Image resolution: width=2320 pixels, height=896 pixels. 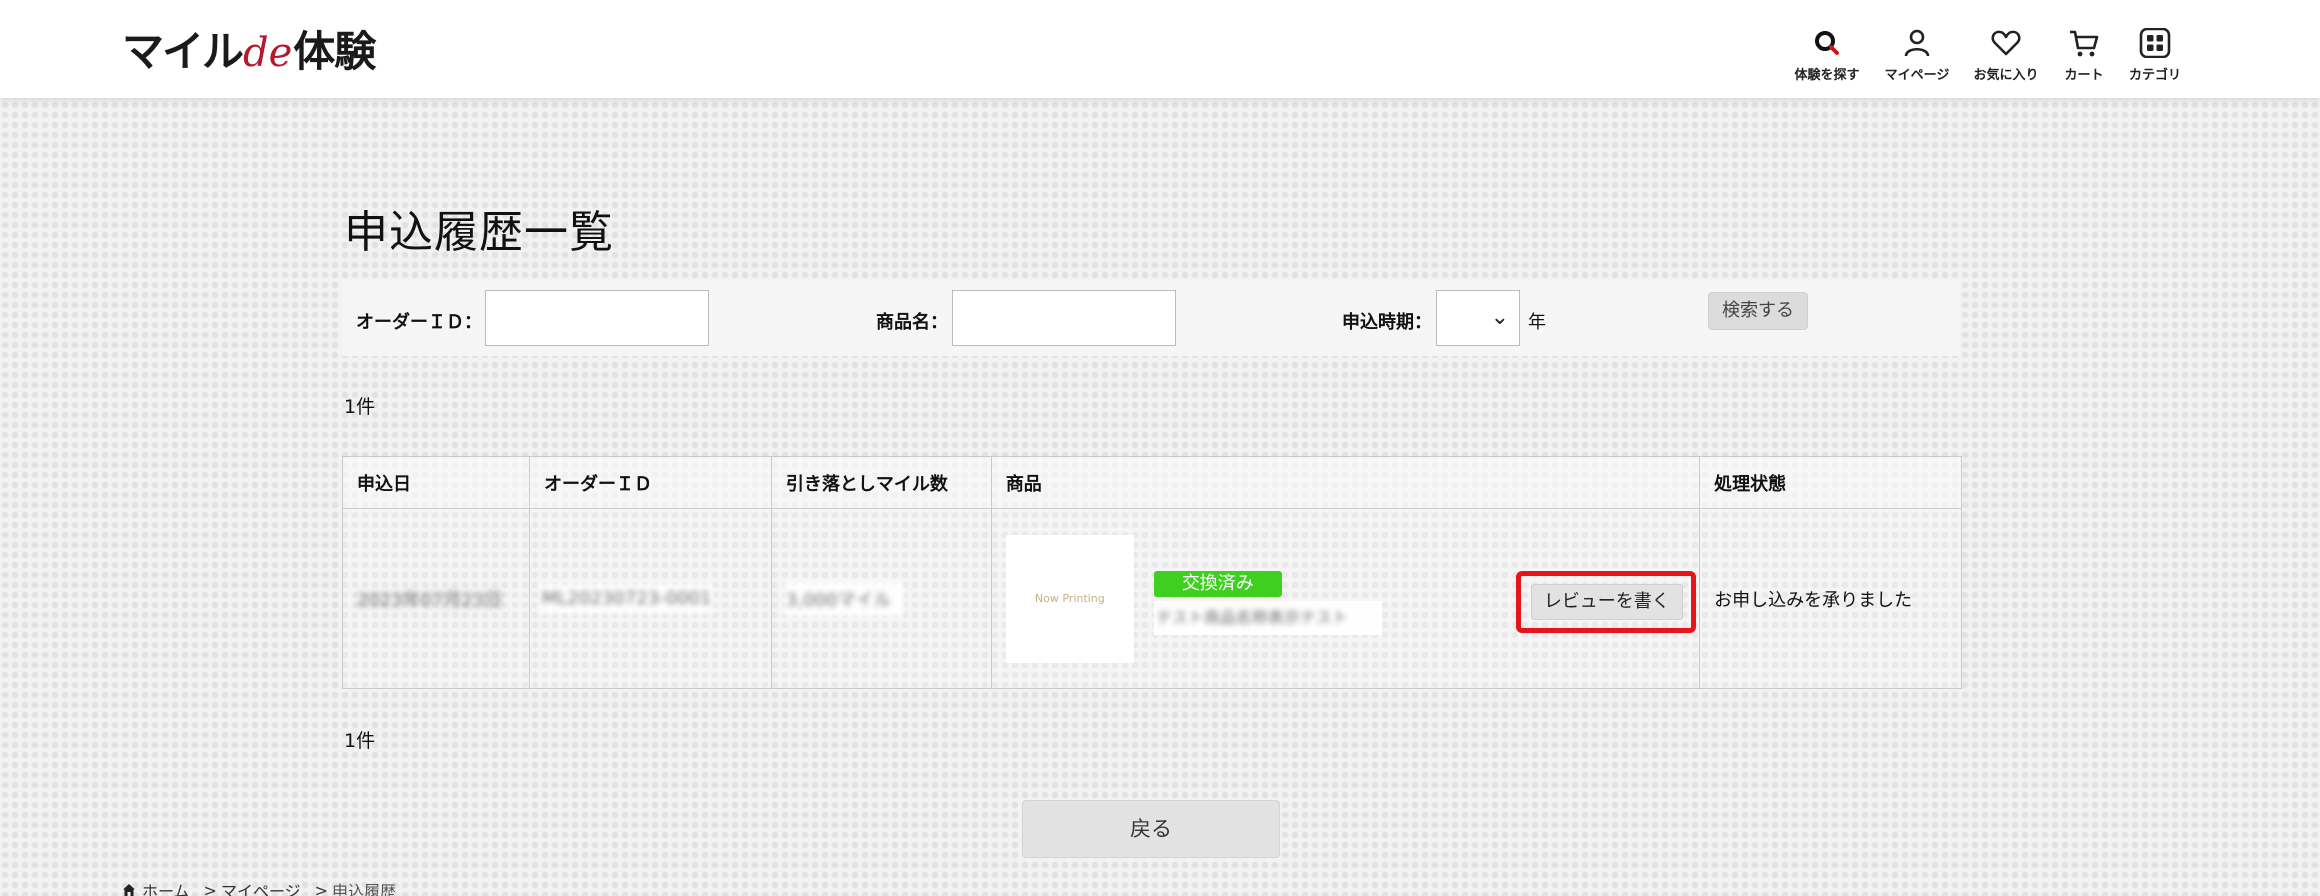 I want to click on review-button-highlight: レビューを書く, so click(x=1605, y=602).